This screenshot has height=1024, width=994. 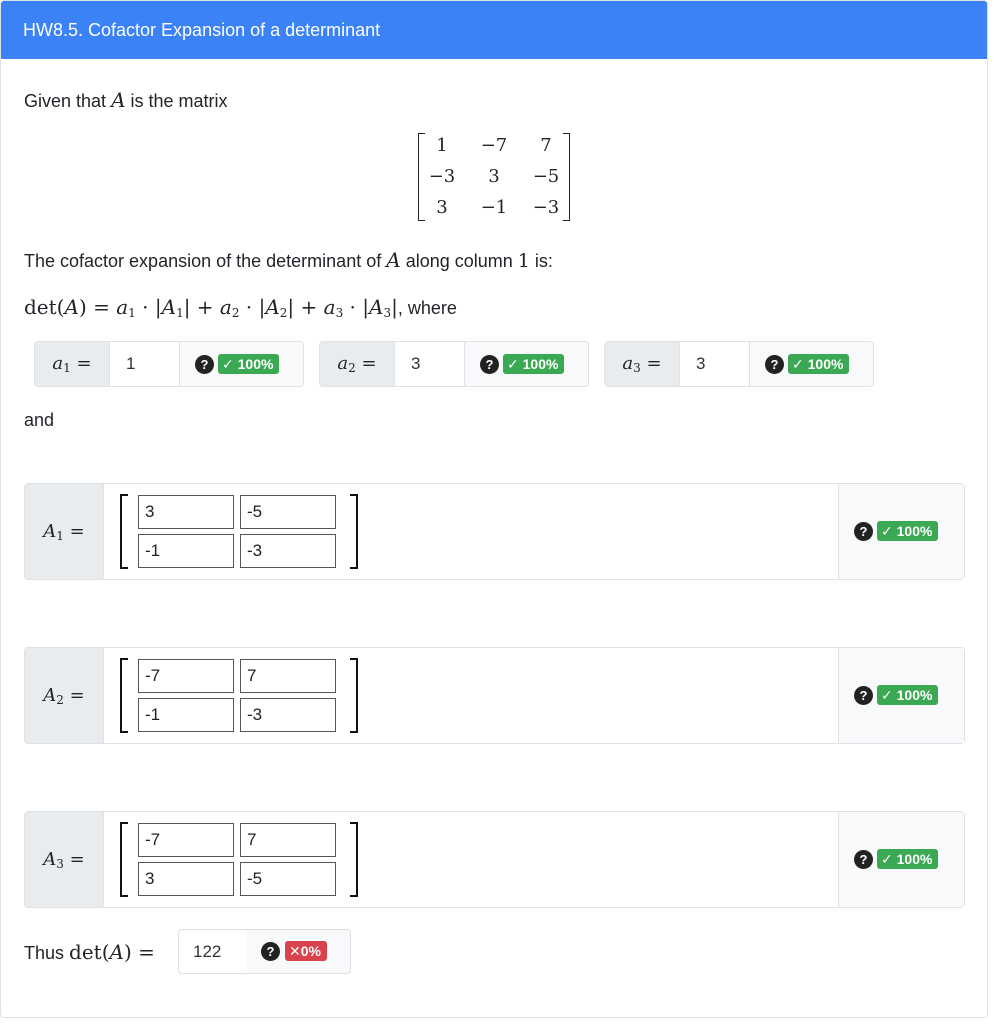 What do you see at coordinates (145, 364) in the screenshot?
I see `coefficient-input-a1` at bounding box center [145, 364].